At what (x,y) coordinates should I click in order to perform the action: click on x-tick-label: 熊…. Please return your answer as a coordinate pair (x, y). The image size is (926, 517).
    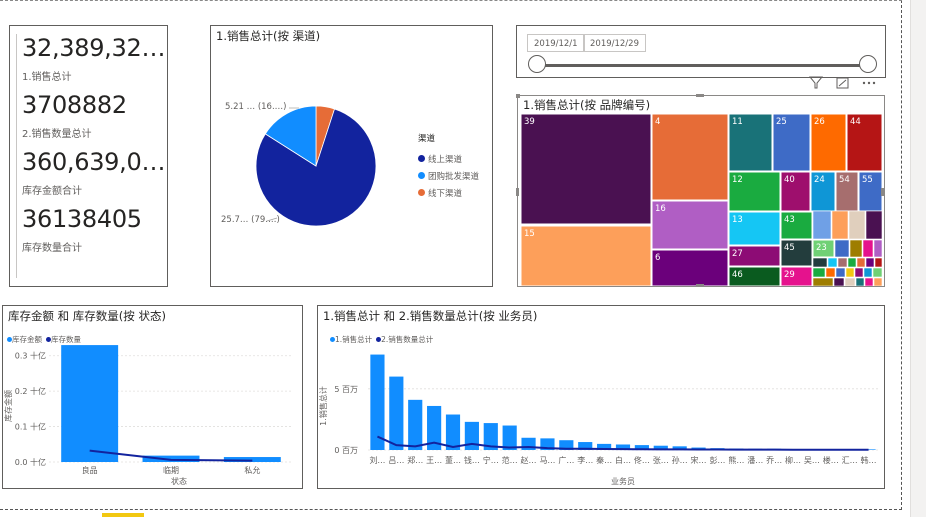
    Looking at the image, I should click on (736, 460).